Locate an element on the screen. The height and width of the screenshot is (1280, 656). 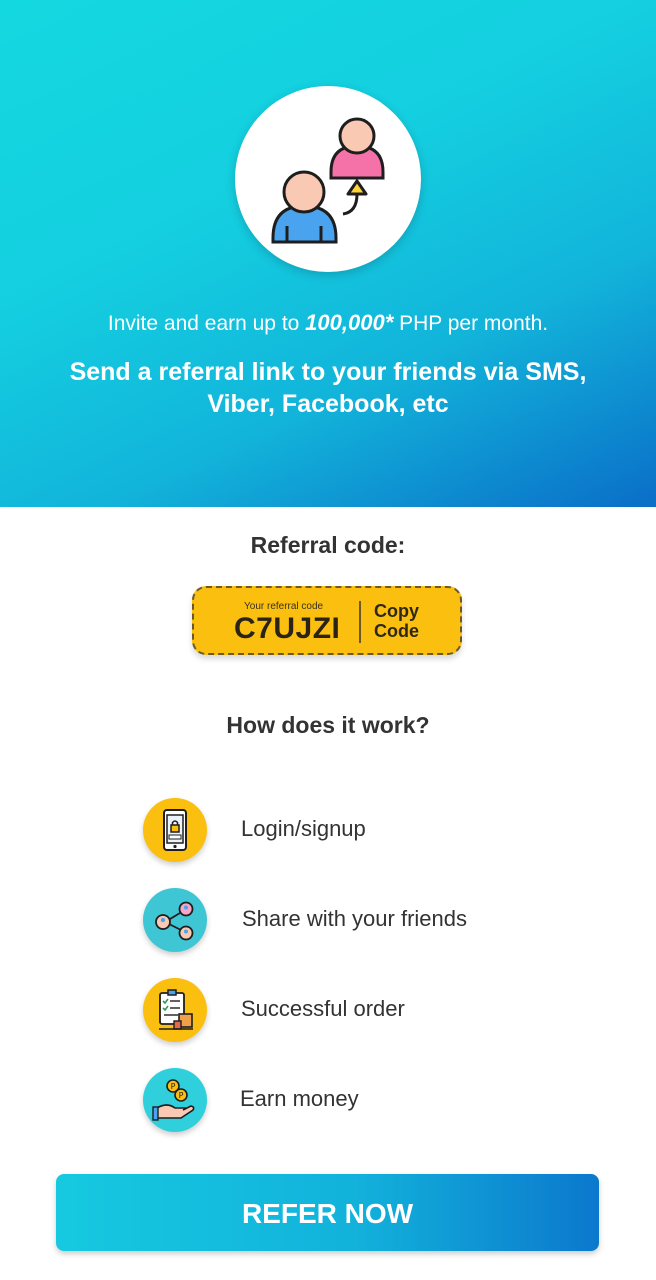
copy-referral-code-button: Your referral code C7UJZI Copy Code is located at coordinates (327, 620).